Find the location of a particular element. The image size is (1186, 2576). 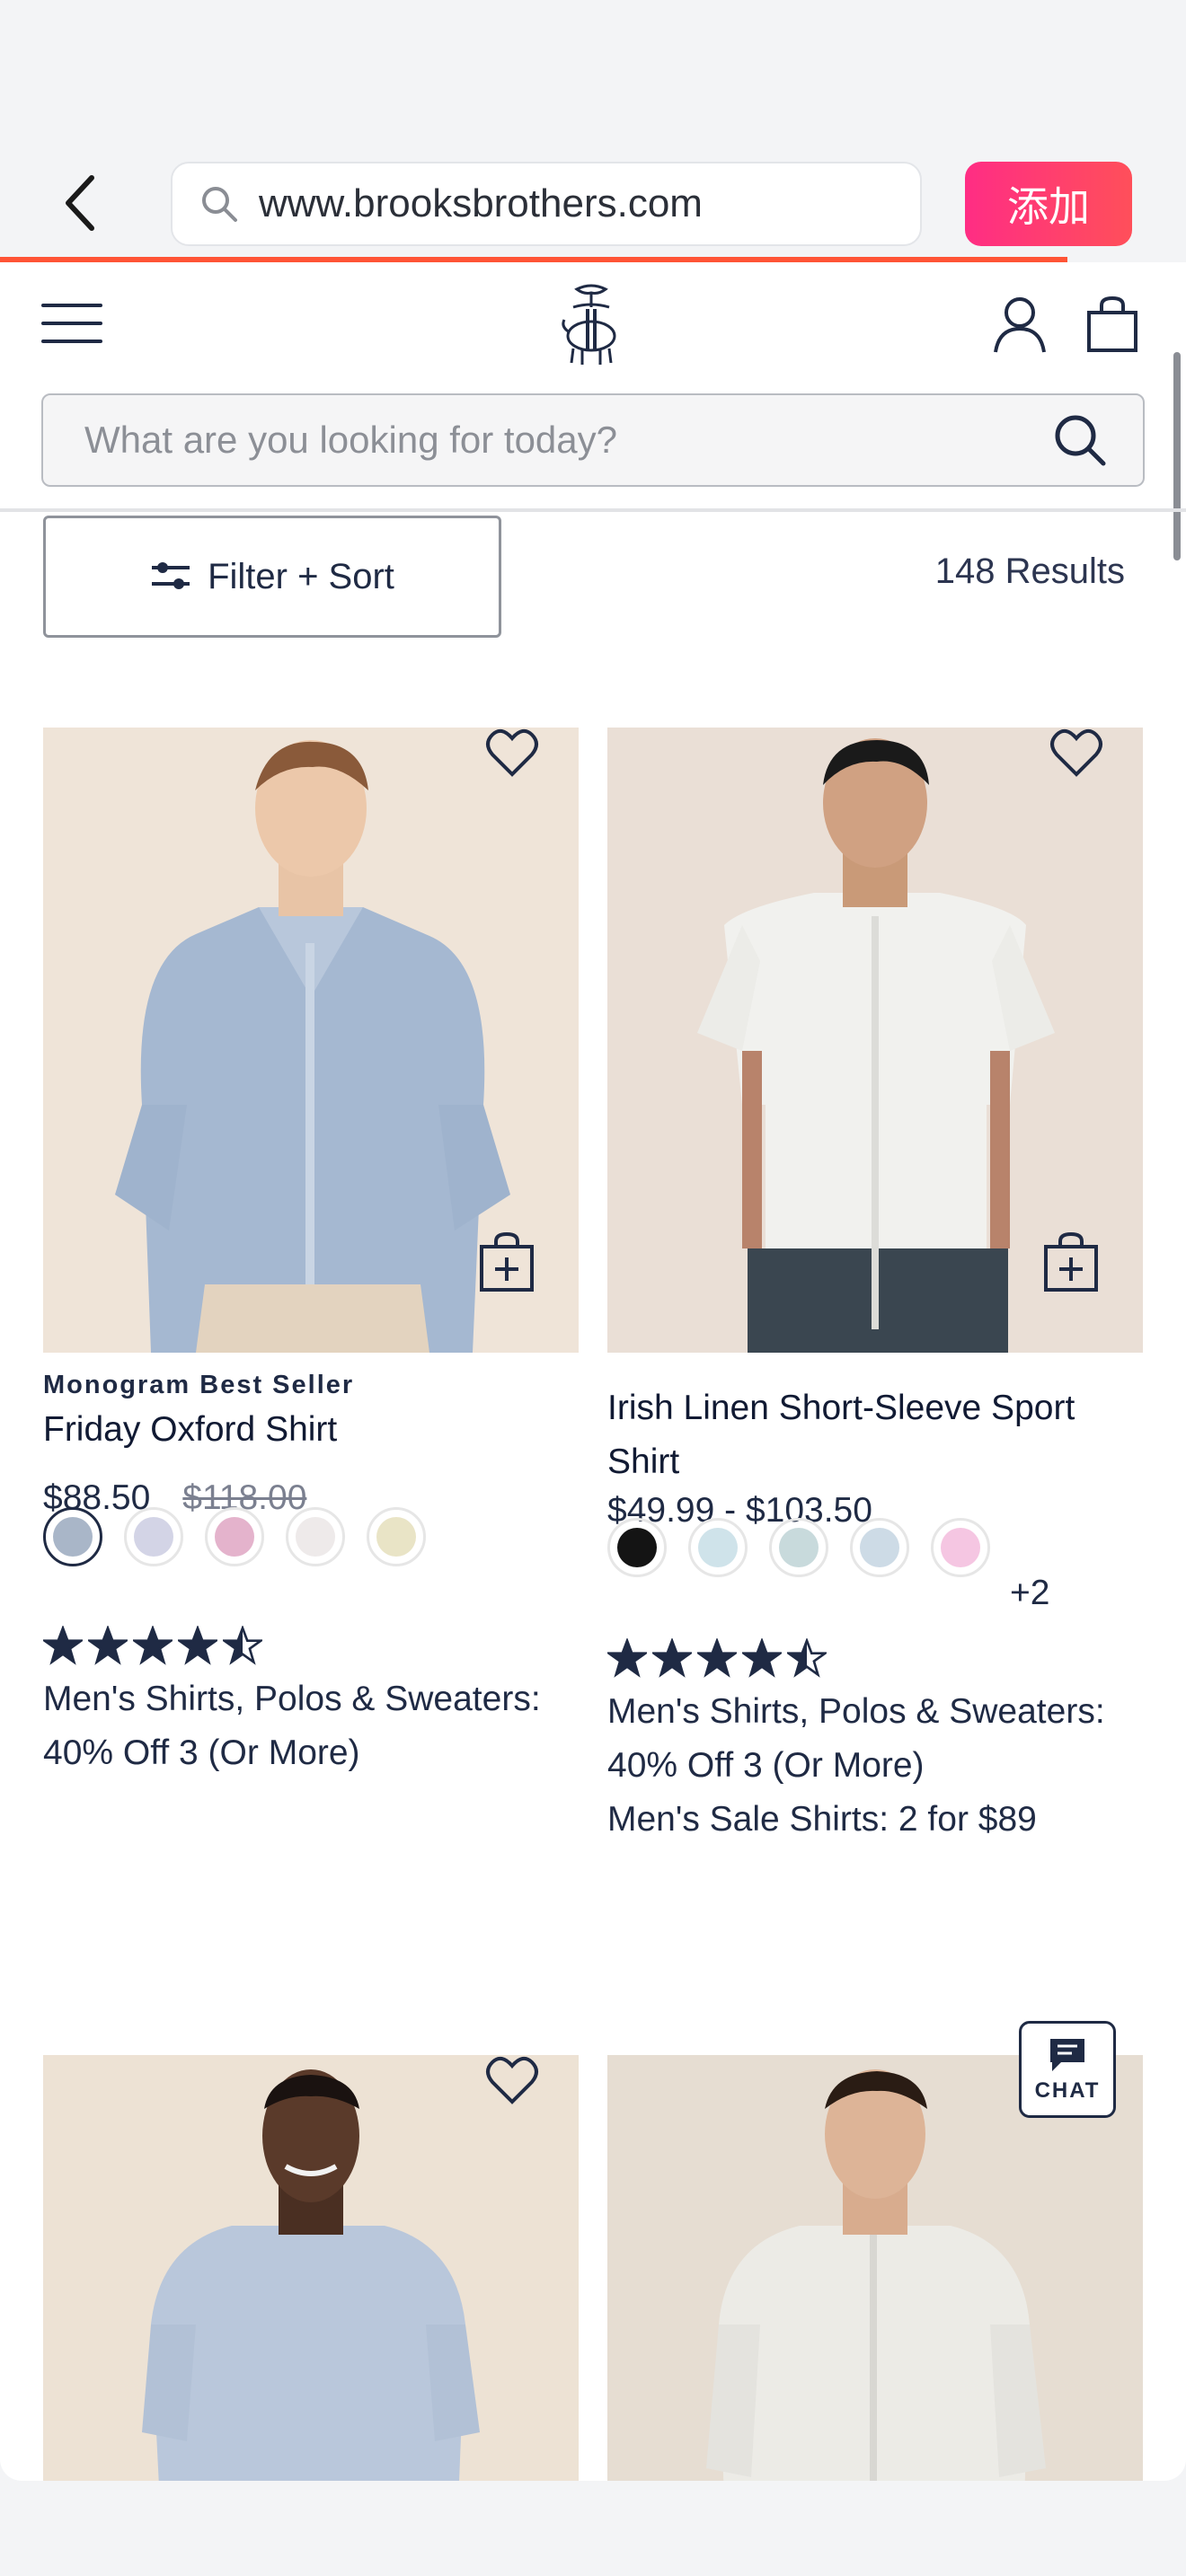

url-text: www.brooksbrothers.com is located at coordinates (481, 203).